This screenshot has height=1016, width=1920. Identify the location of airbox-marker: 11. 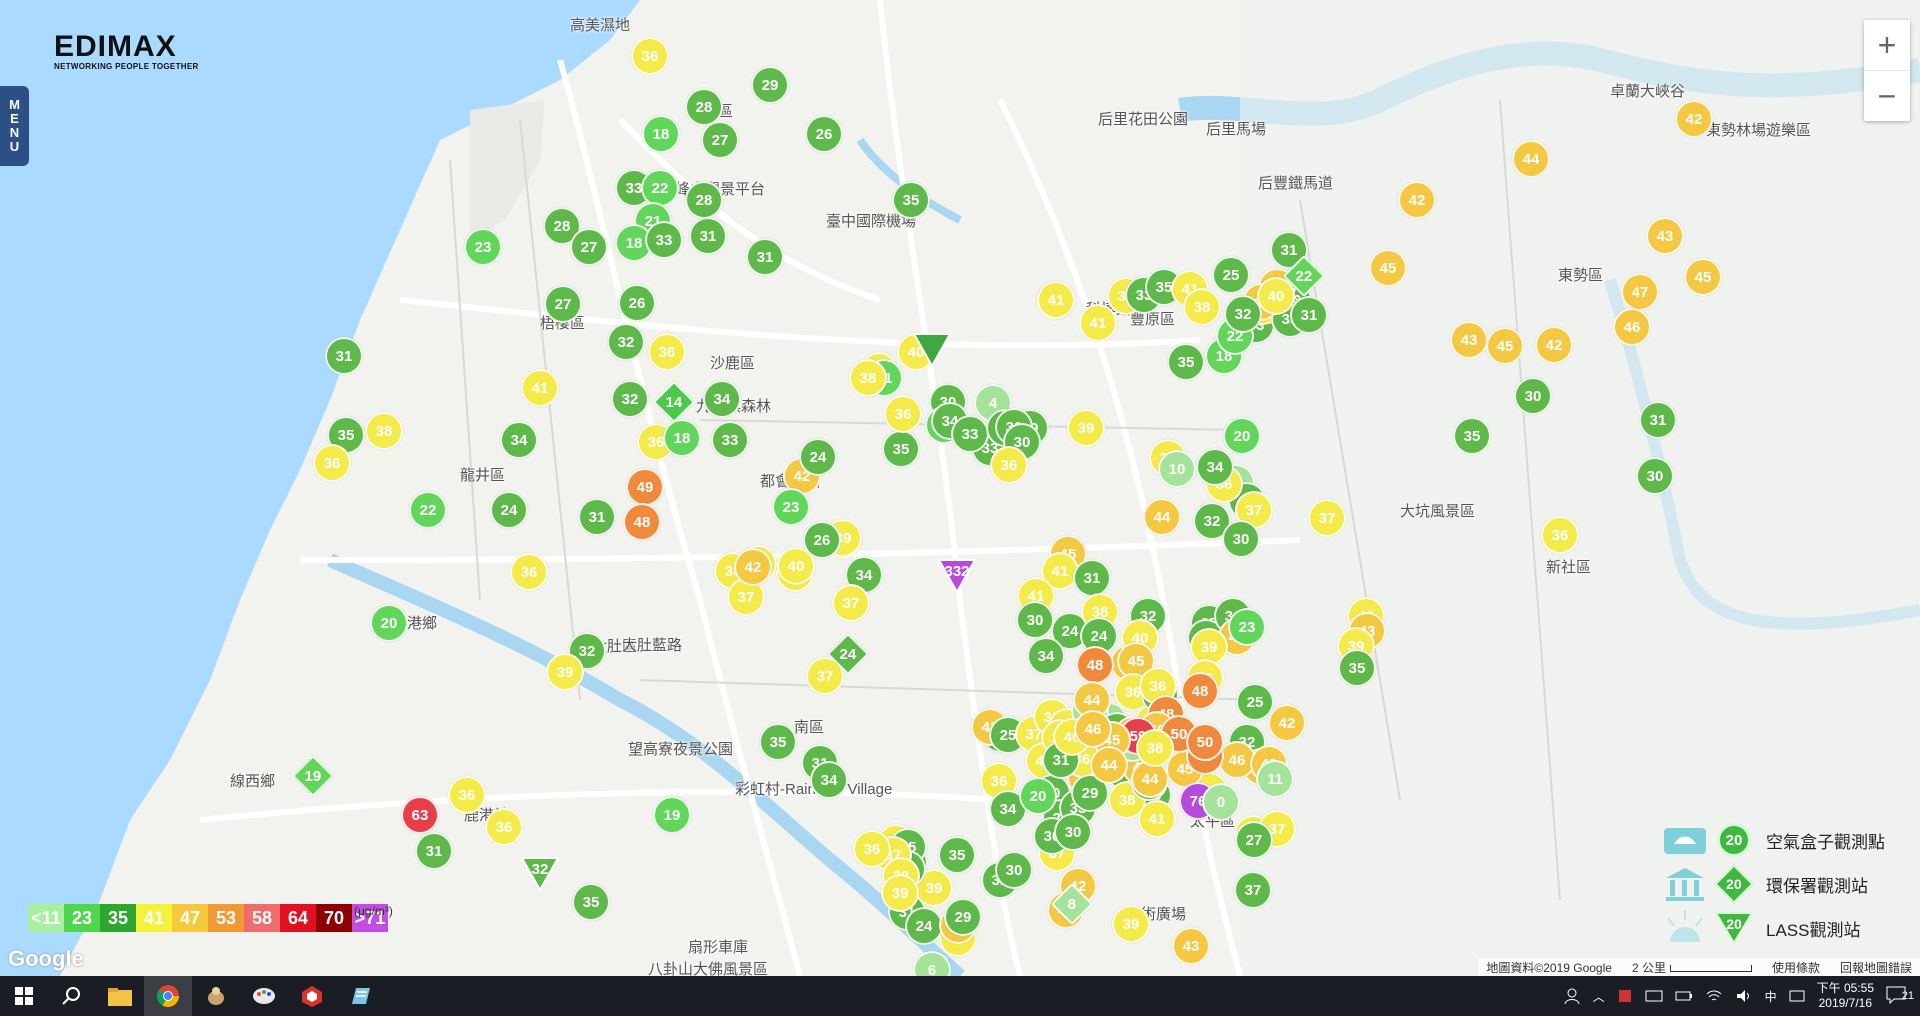
(1275, 779).